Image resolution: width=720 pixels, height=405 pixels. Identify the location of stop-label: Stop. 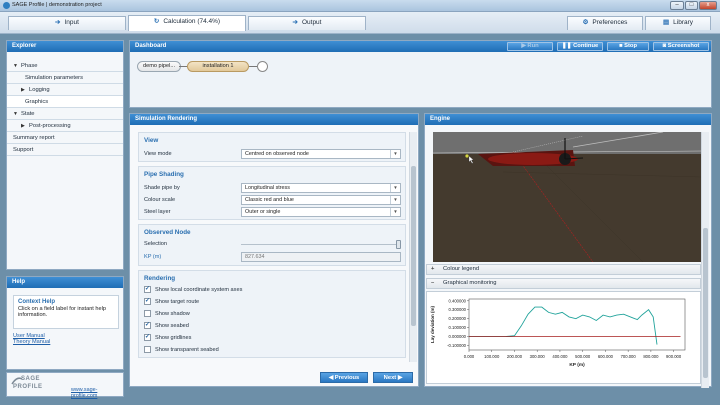
(630, 46).